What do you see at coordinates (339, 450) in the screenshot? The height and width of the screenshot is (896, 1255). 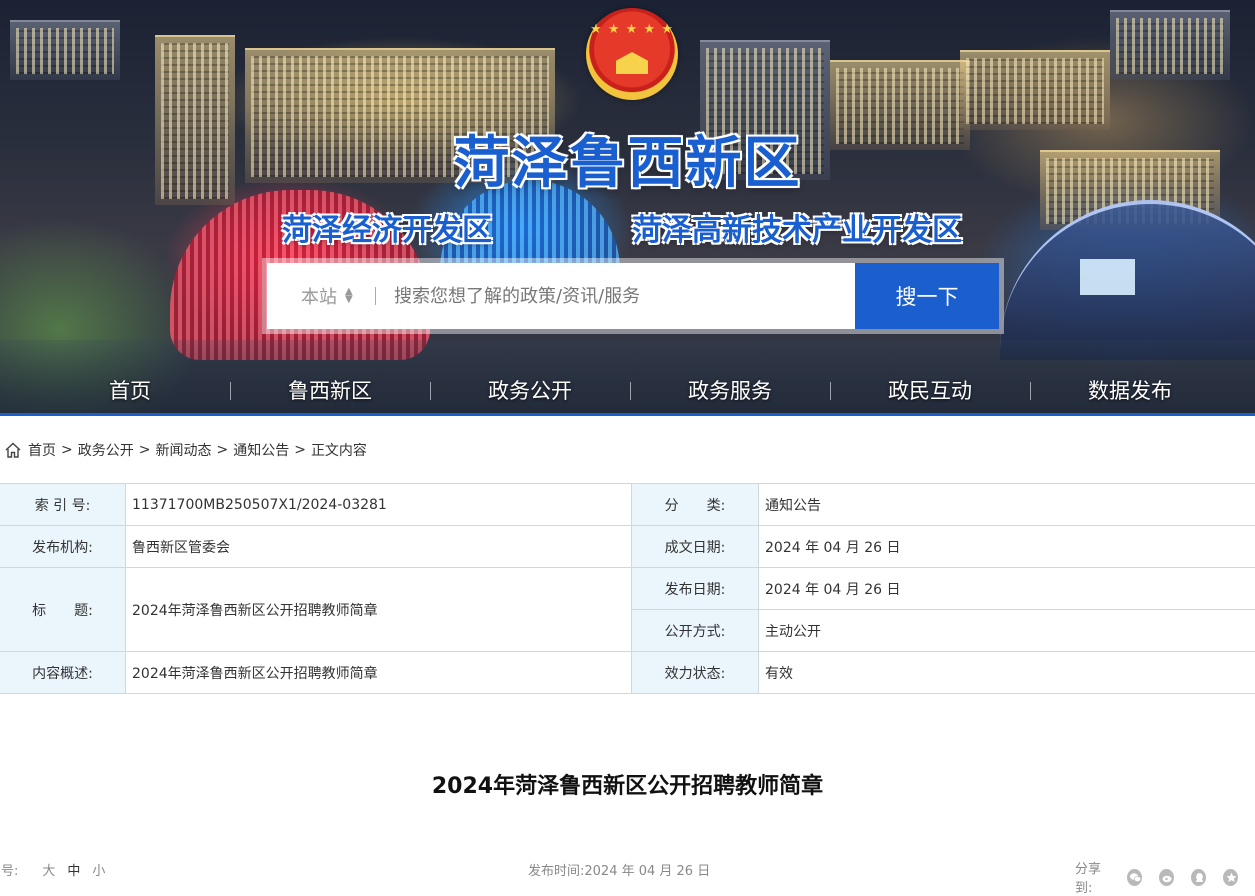 I see `breadcrumb-current: 正文内容` at bounding box center [339, 450].